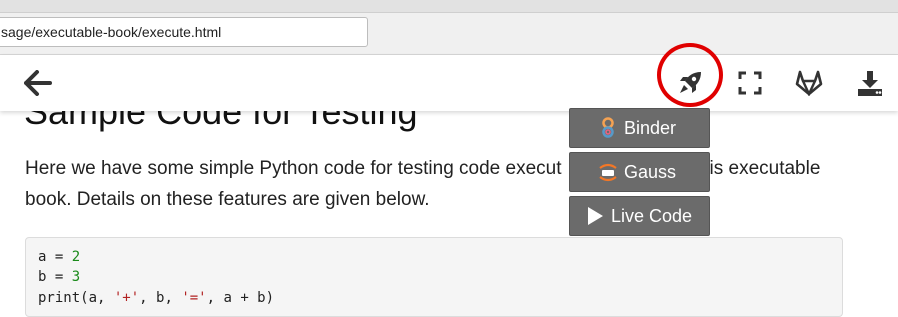 The height and width of the screenshot is (317, 898). Describe the element at coordinates (156, 298) in the screenshot. I see `code-line-3: print(a, '+', b, '=', a + b)` at that location.